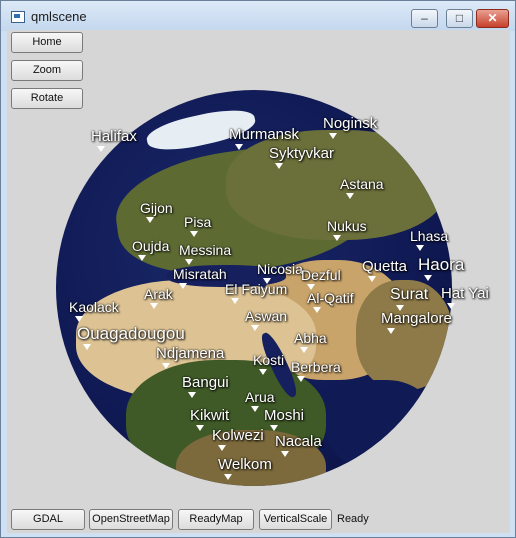  Describe the element at coordinates (210, 415) in the screenshot. I see `city-label: Kikwit` at that location.